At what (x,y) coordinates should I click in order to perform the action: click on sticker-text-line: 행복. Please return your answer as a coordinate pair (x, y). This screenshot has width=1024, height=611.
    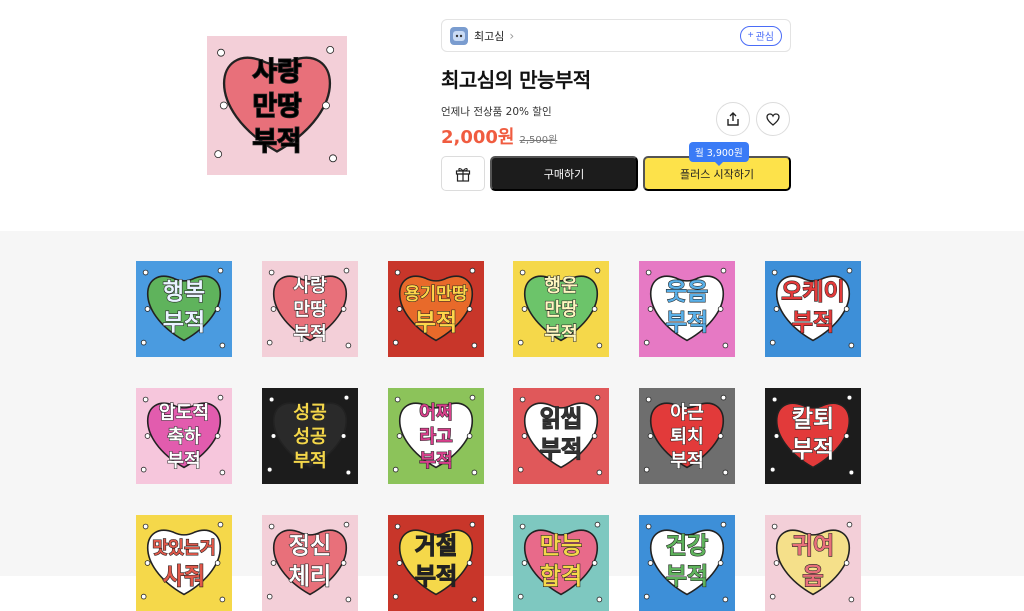
    Looking at the image, I should click on (184, 292).